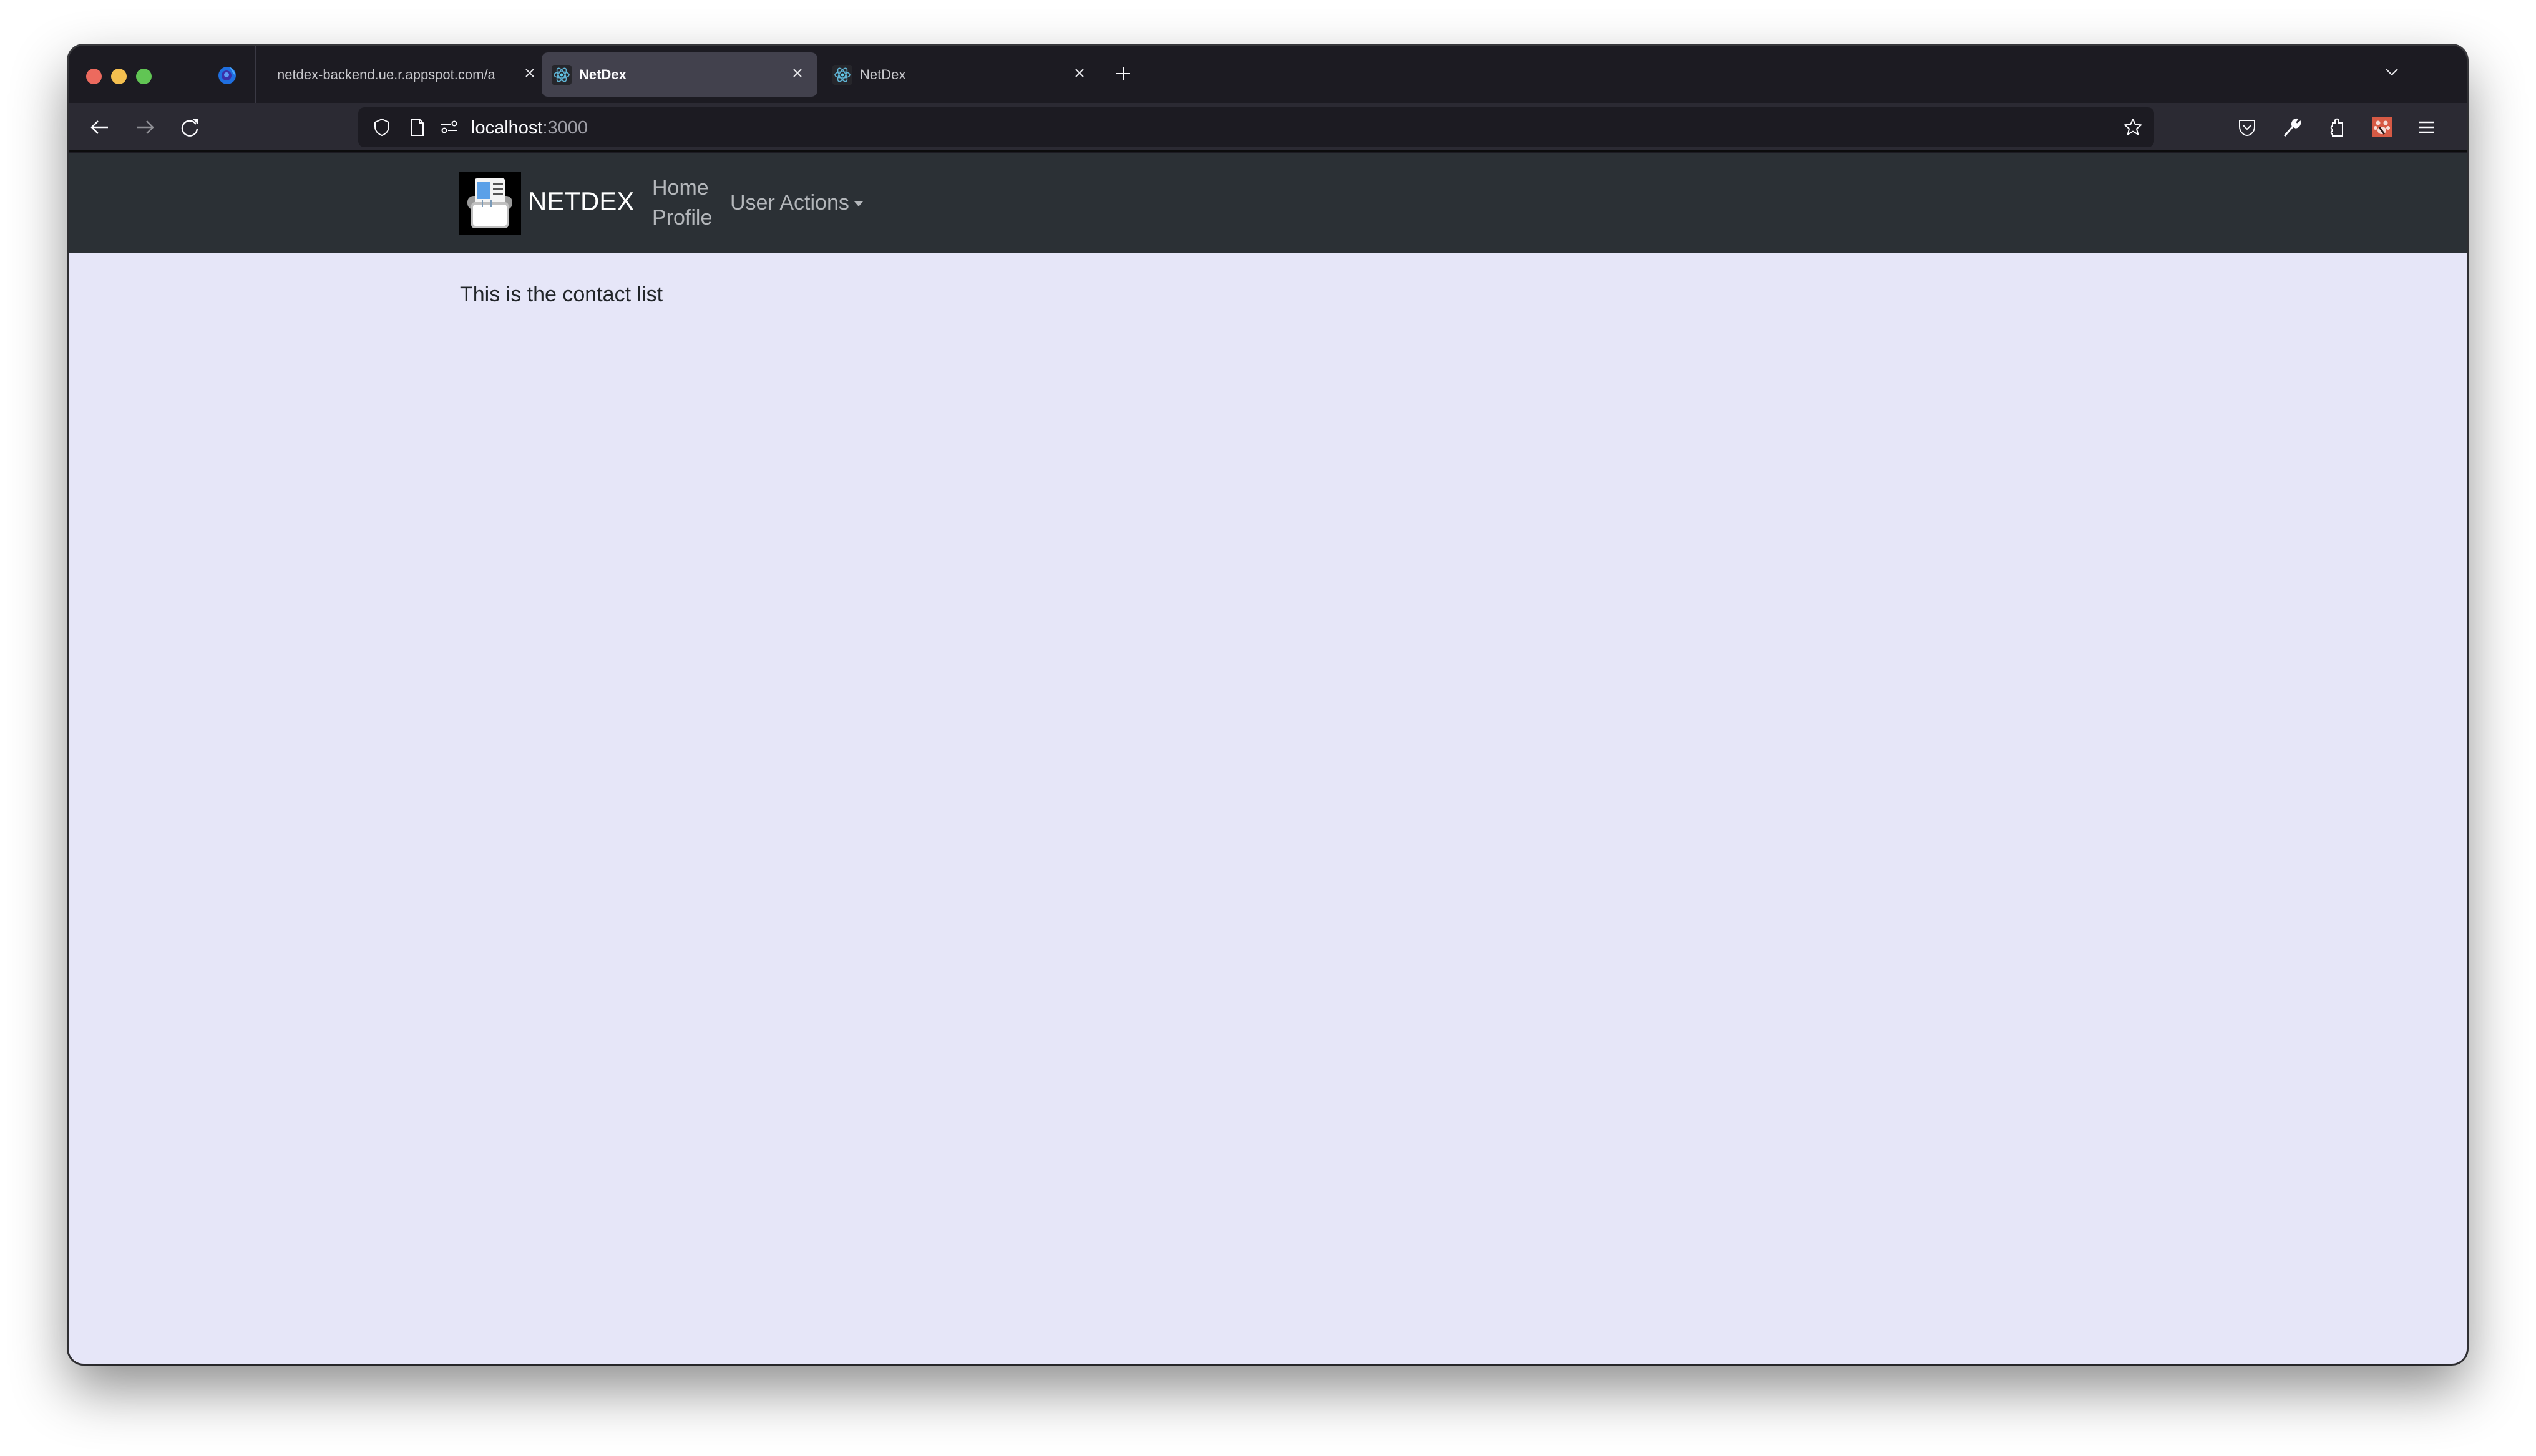  I want to click on contact-list-message: This is the contact list, so click(561, 294).